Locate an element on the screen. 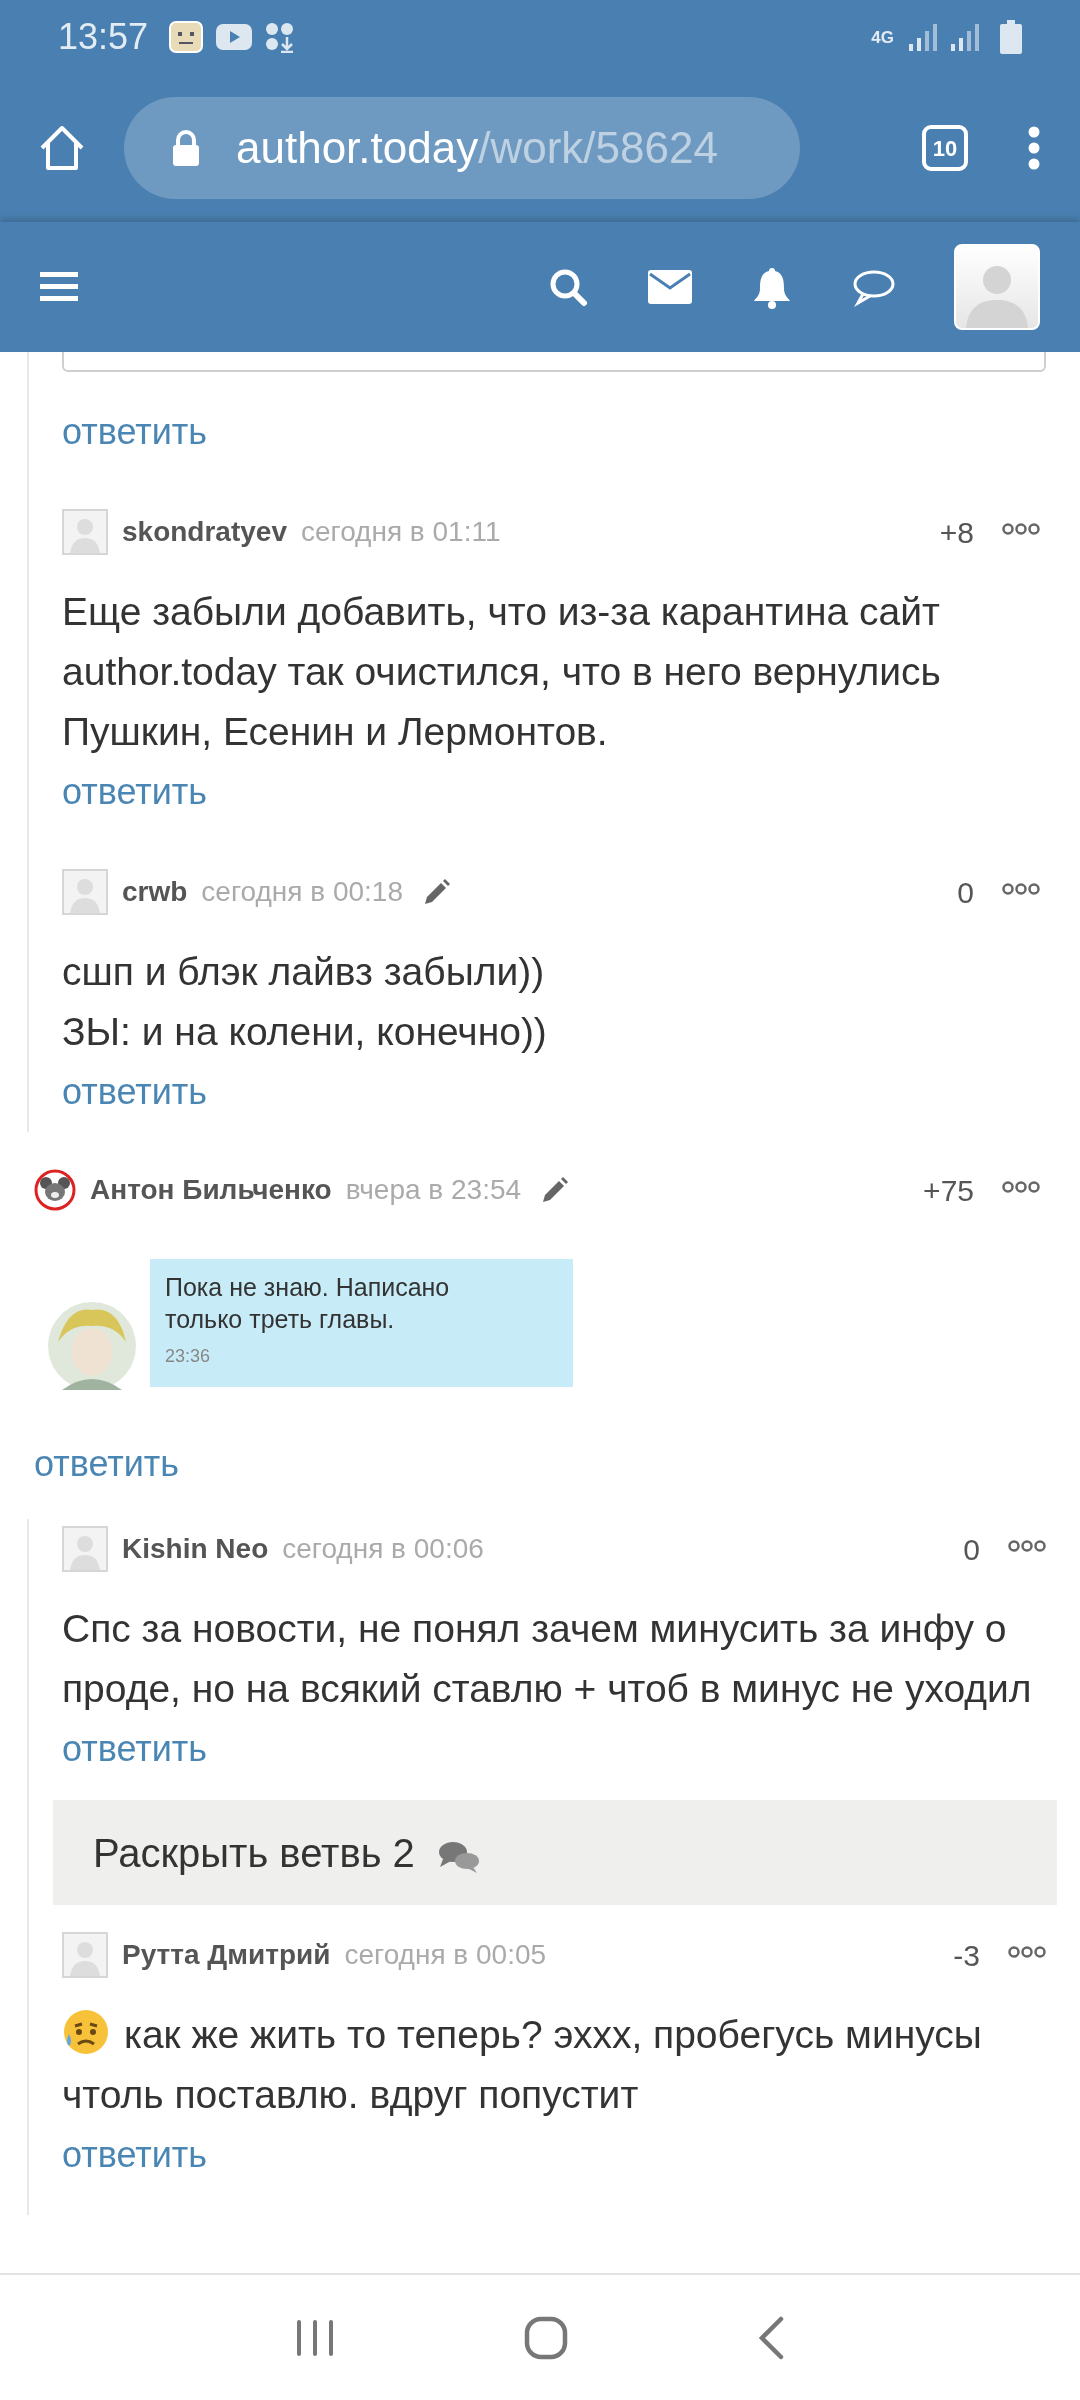 The width and height of the screenshot is (1080, 2400). status-time: 13:57 is located at coordinates (103, 37).